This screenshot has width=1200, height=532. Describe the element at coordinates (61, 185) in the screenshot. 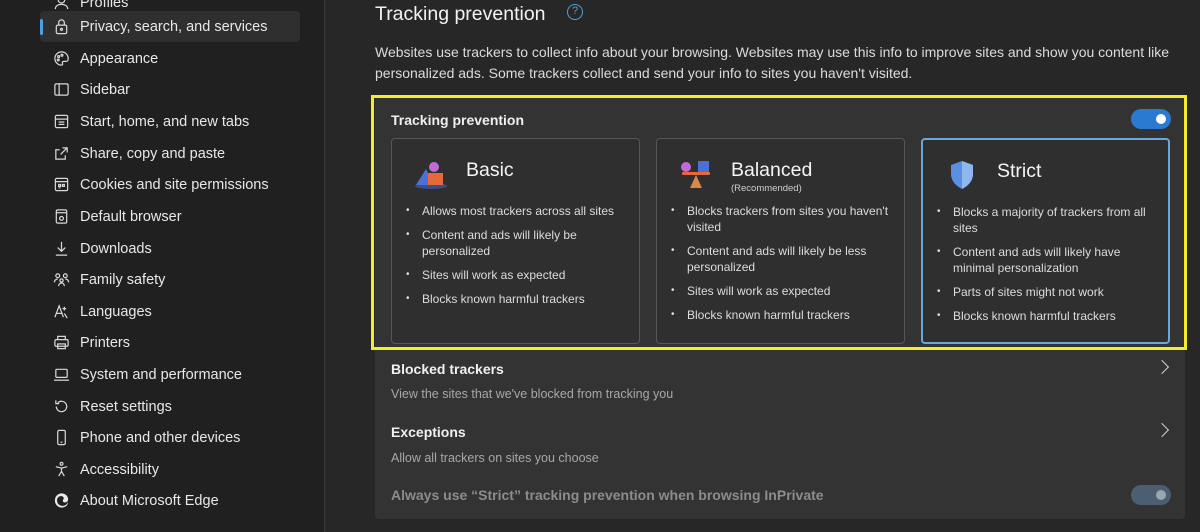

I see `cookies-icon` at that location.